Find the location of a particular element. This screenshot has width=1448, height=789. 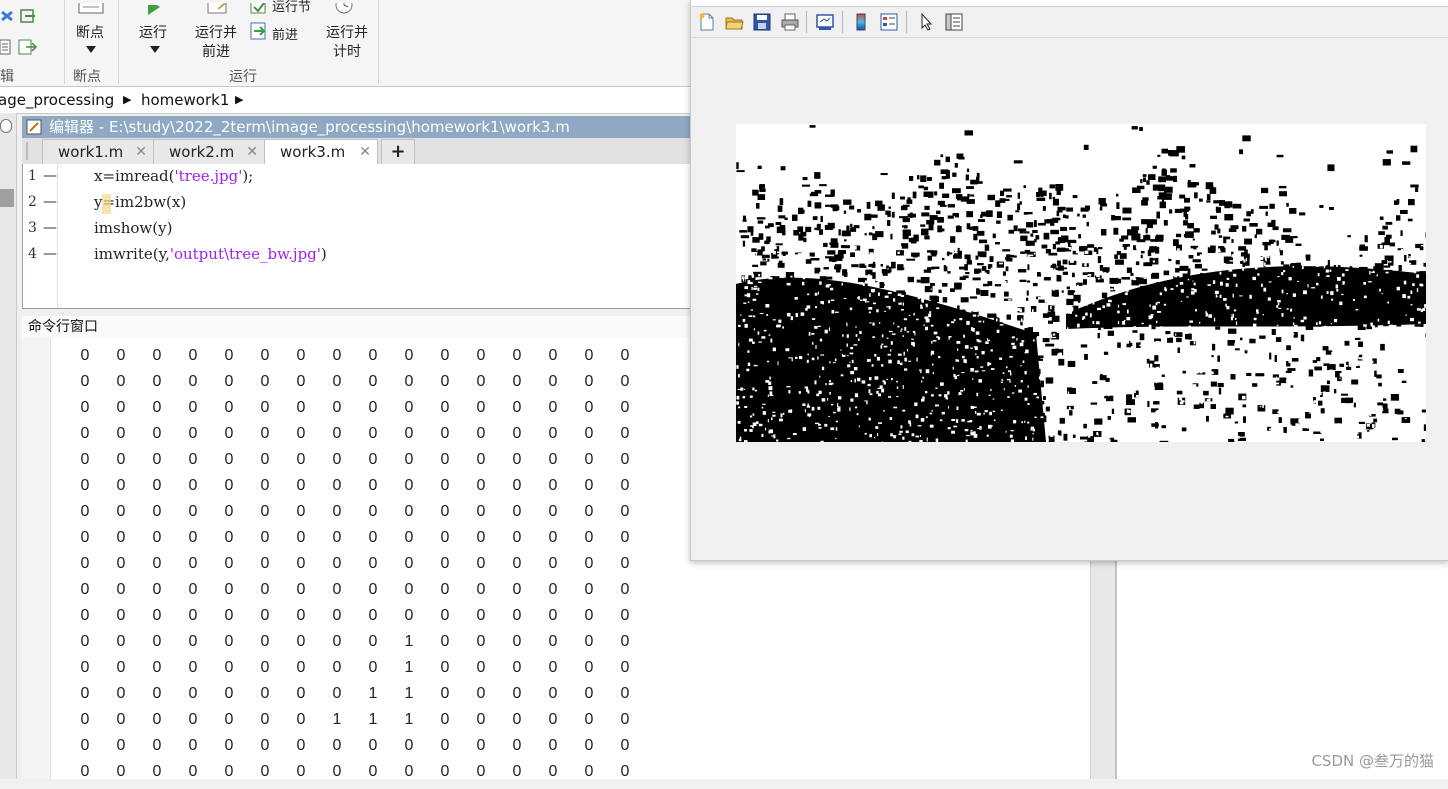

open-file-icon is located at coordinates (734, 22).